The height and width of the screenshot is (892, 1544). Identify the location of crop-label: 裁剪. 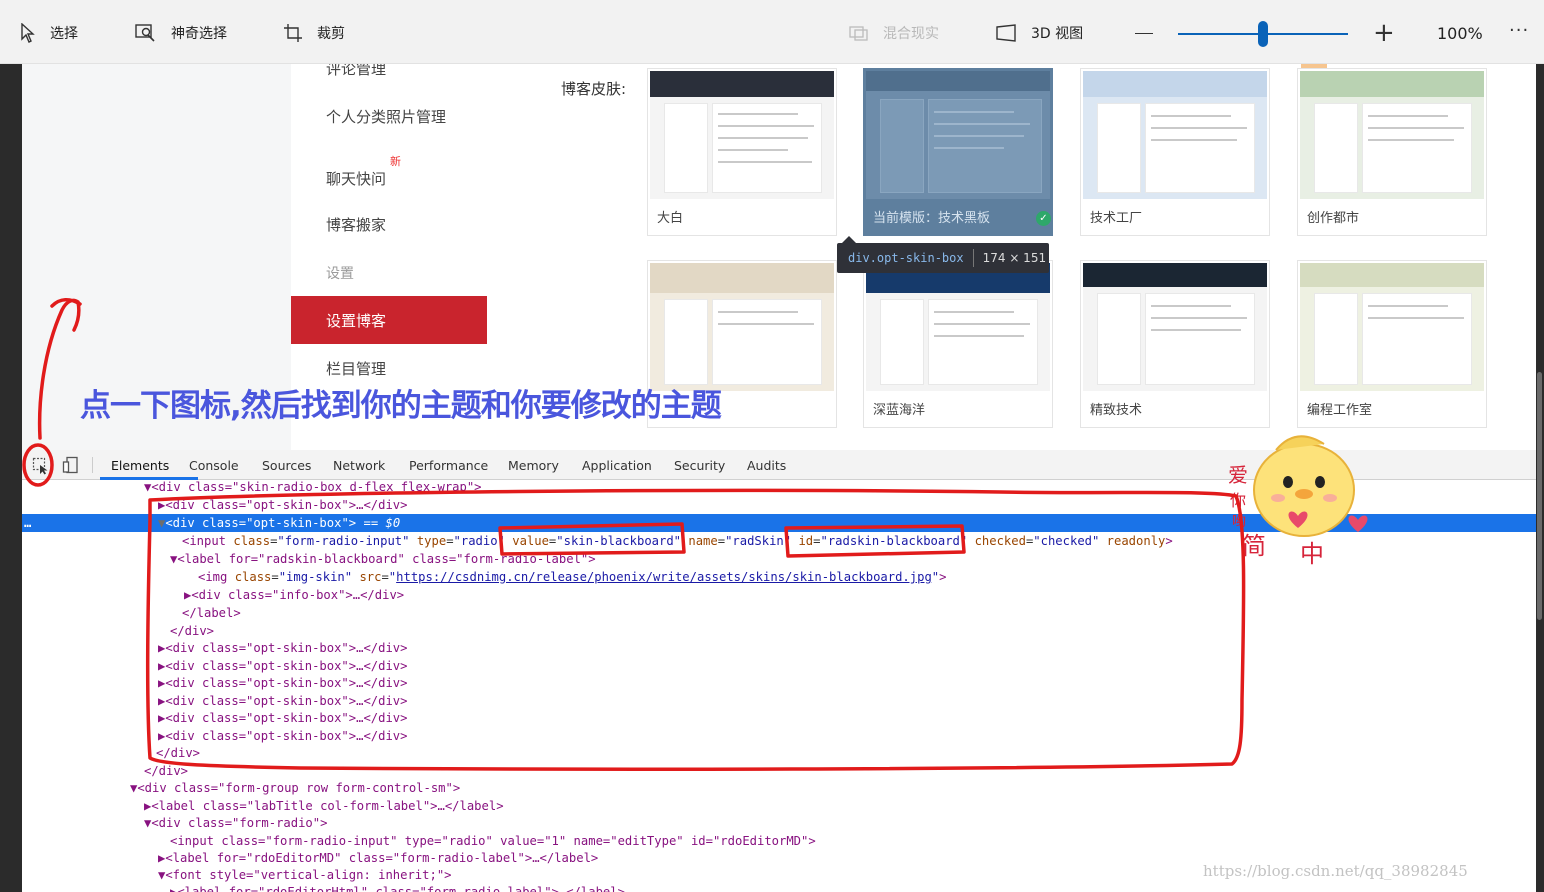
(331, 34).